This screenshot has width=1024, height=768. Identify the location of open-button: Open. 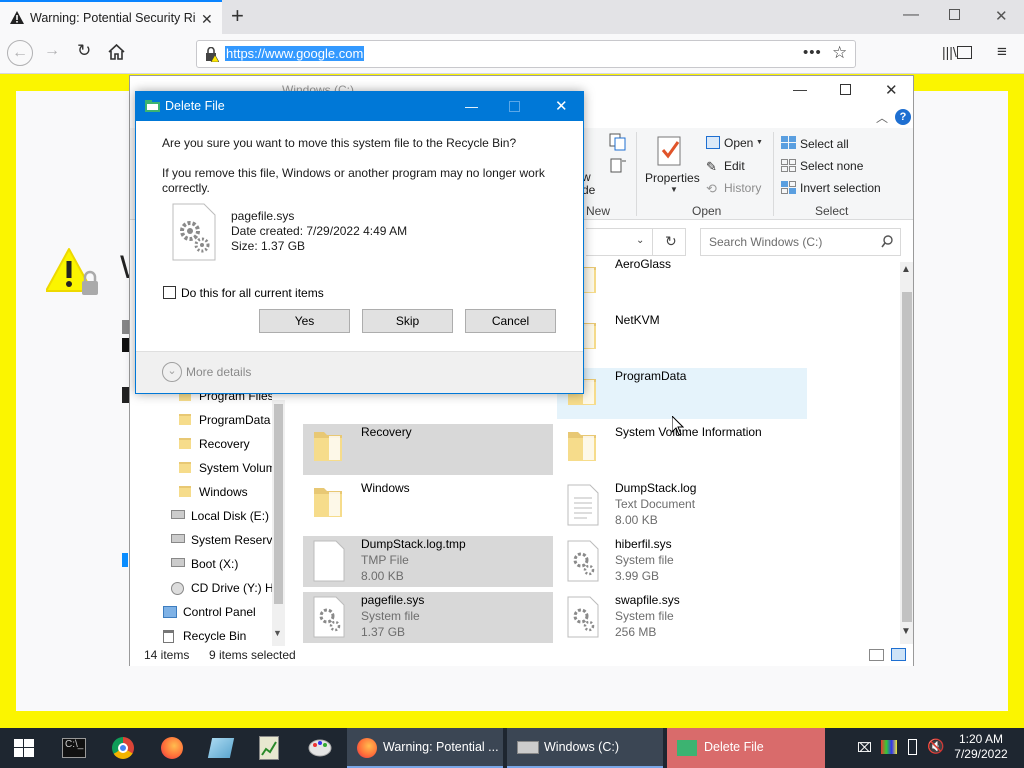
(738, 143).